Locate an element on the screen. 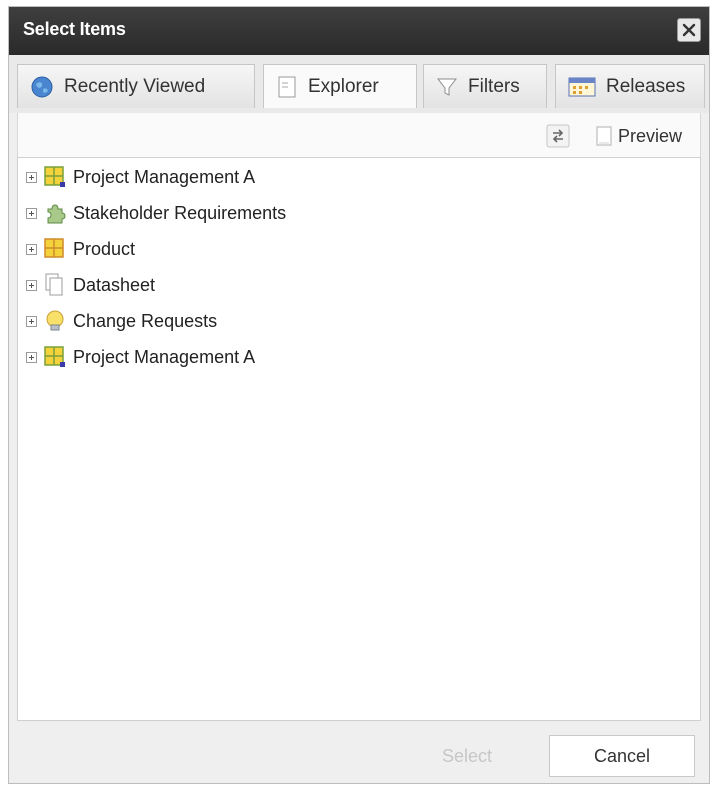 Image resolution: width=713 pixels, height=787 pixels. cancel-label: Cancel is located at coordinates (622, 755).